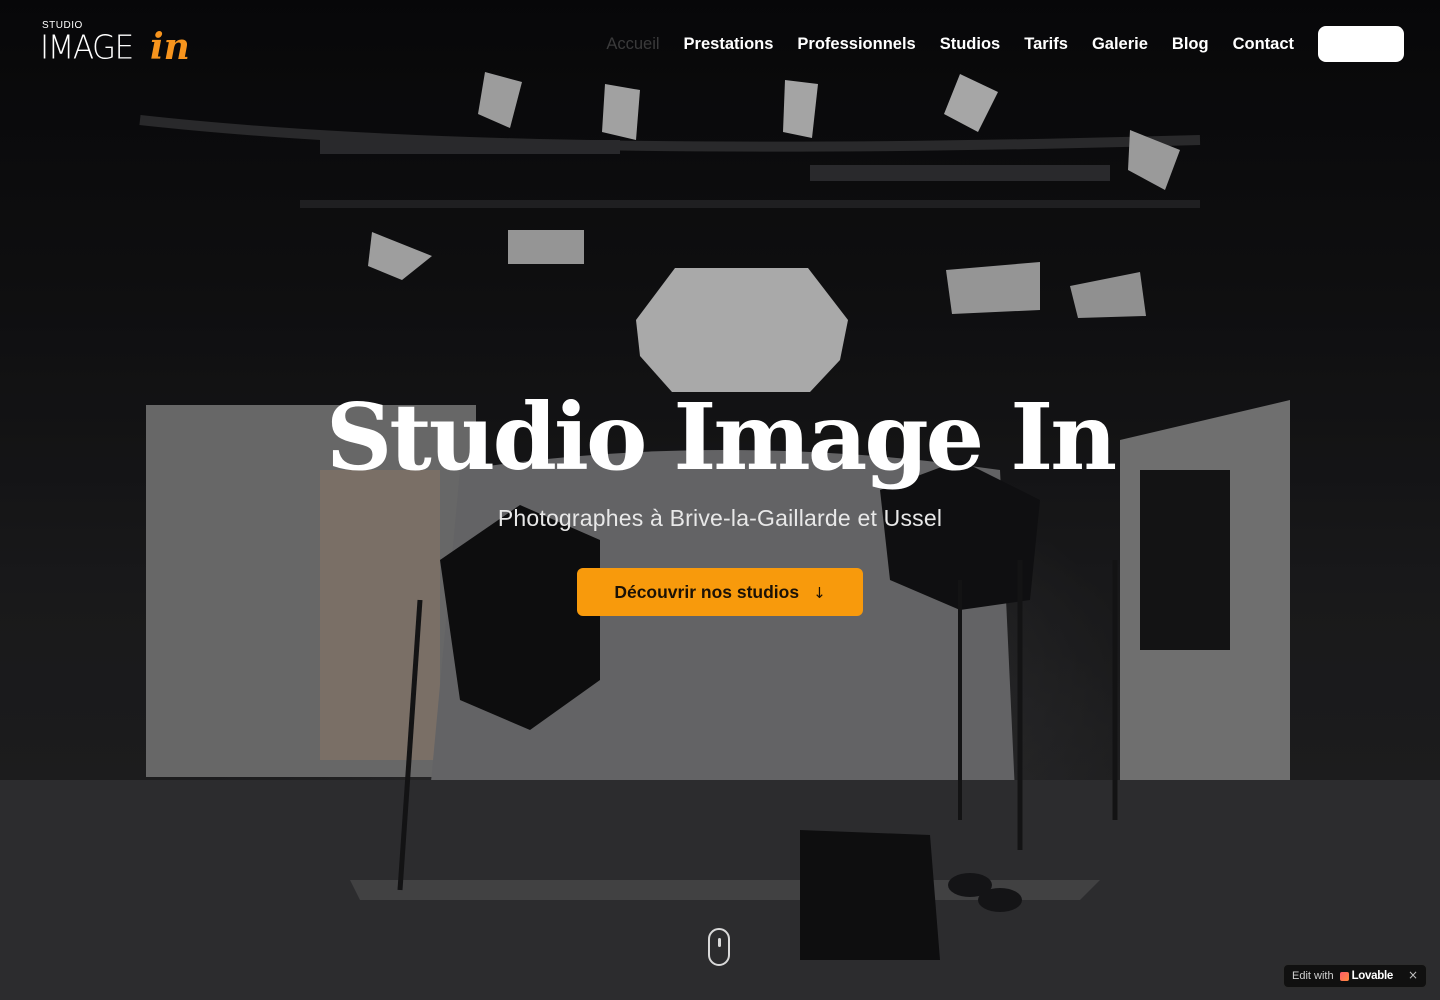 The height and width of the screenshot is (1000, 1440). I want to click on nav-link-tarifs: Tarifs, so click(1046, 44).